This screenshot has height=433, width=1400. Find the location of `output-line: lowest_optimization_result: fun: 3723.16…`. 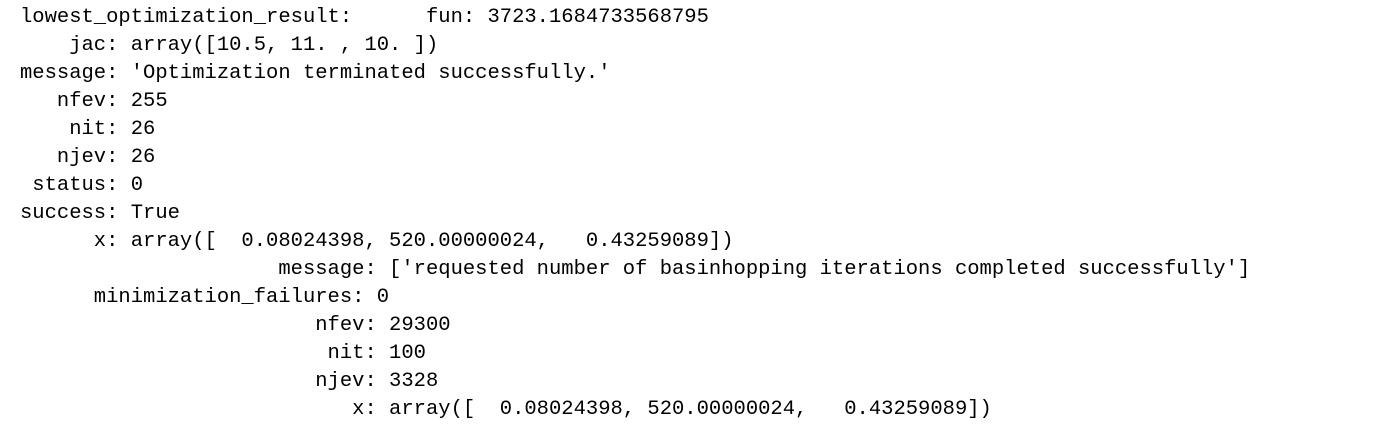

output-line: lowest_optimization_result: fun: 3723.16… is located at coordinates (364, 17).